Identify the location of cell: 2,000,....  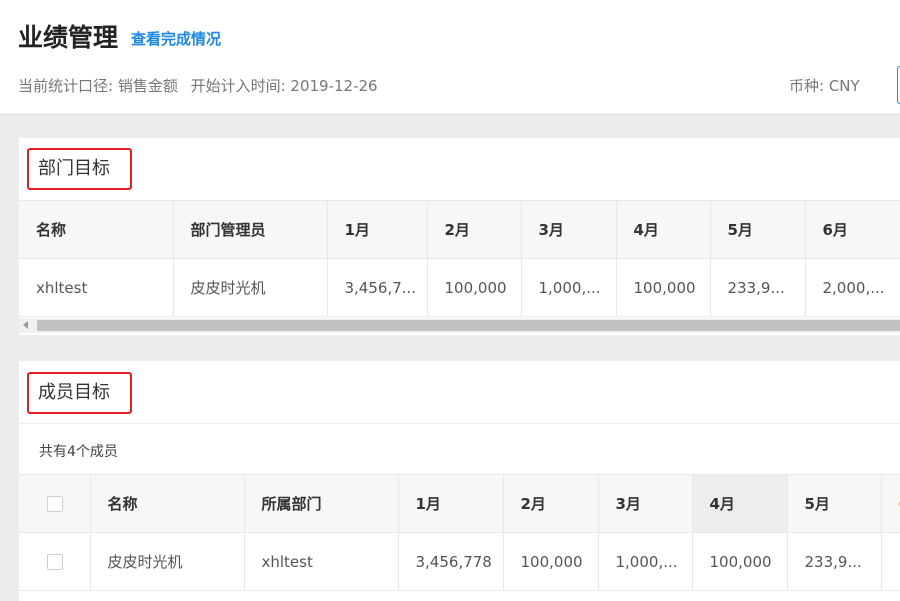
(852, 288).